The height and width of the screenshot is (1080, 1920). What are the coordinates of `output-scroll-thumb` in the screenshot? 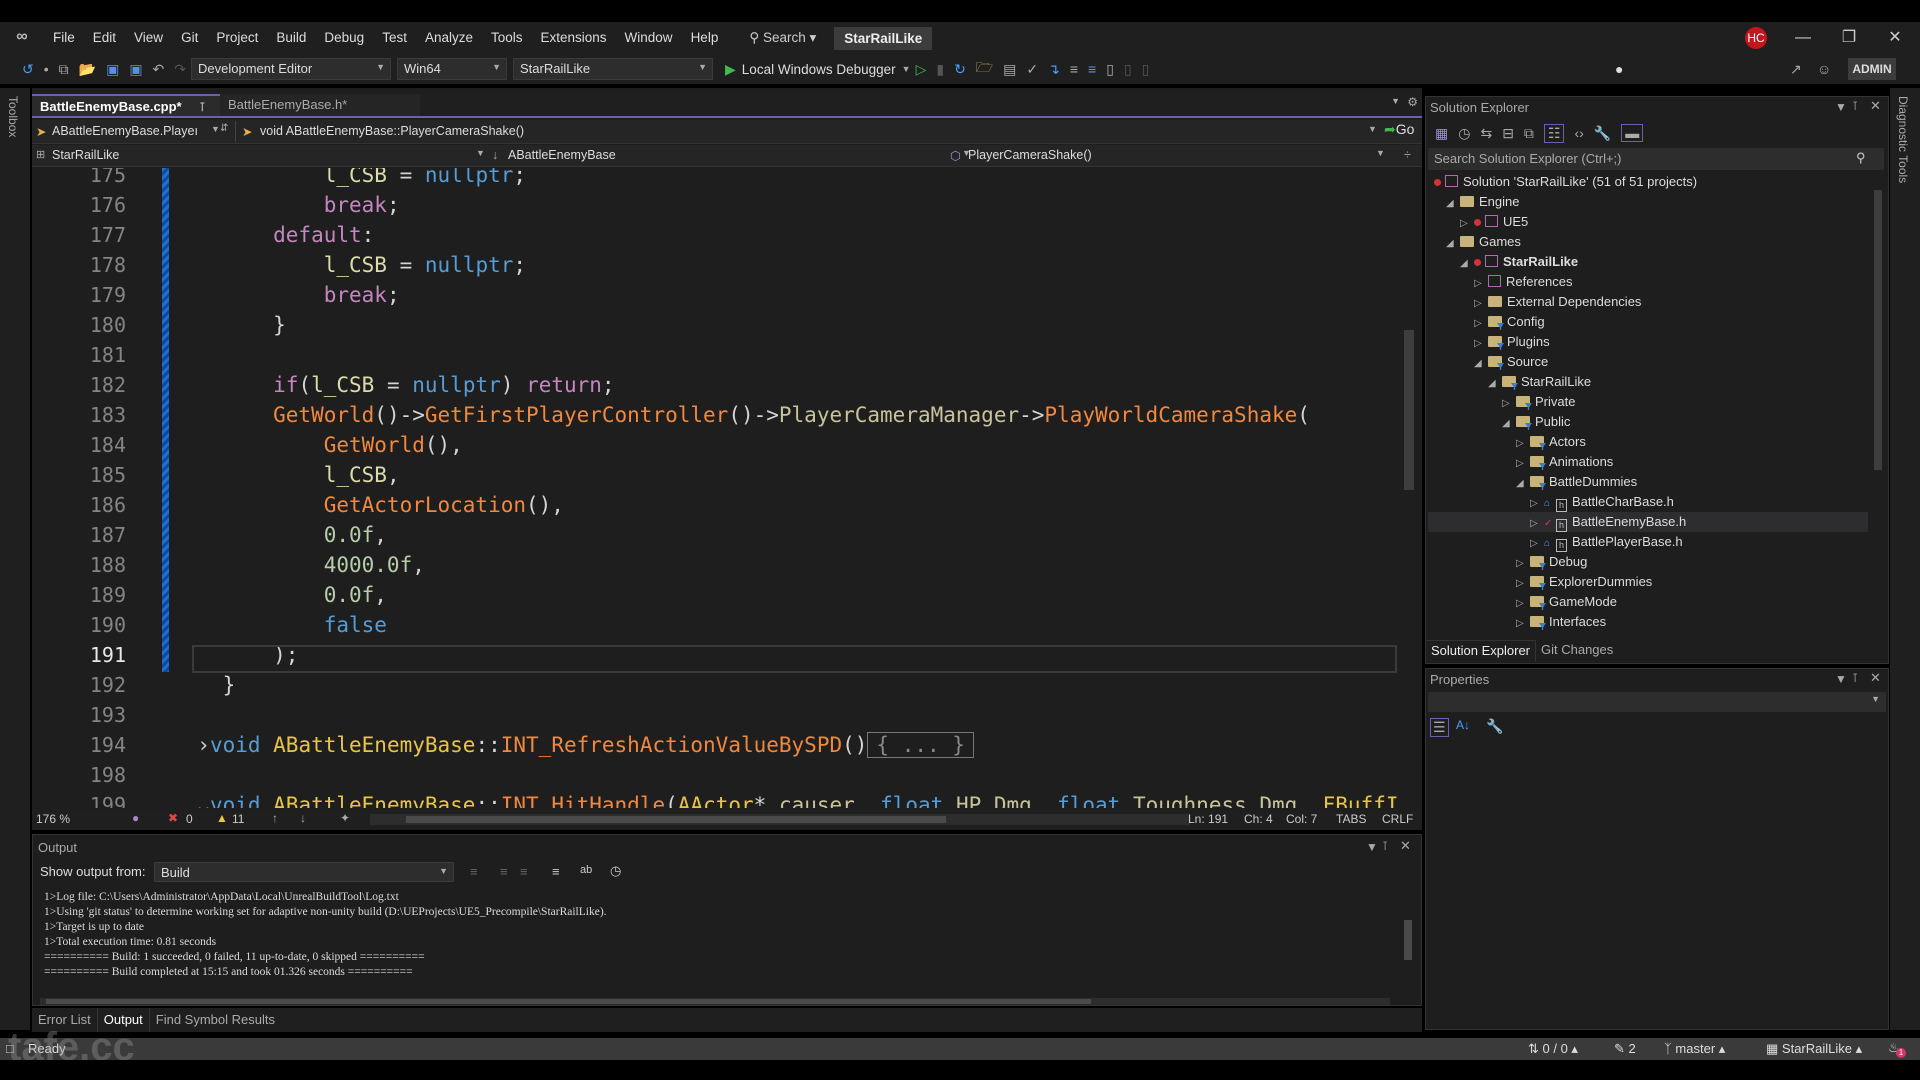 It's located at (1408, 940).